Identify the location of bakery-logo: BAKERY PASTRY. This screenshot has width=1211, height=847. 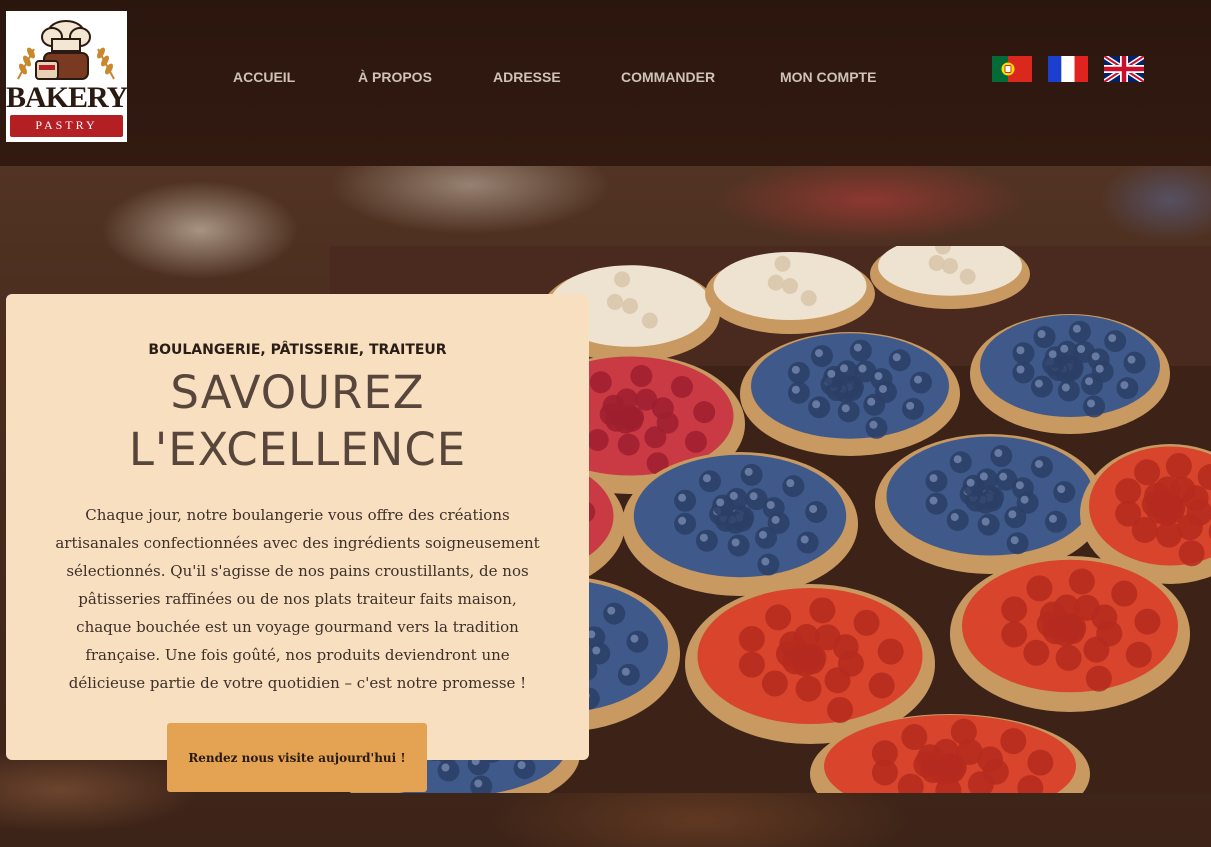
(66, 76).